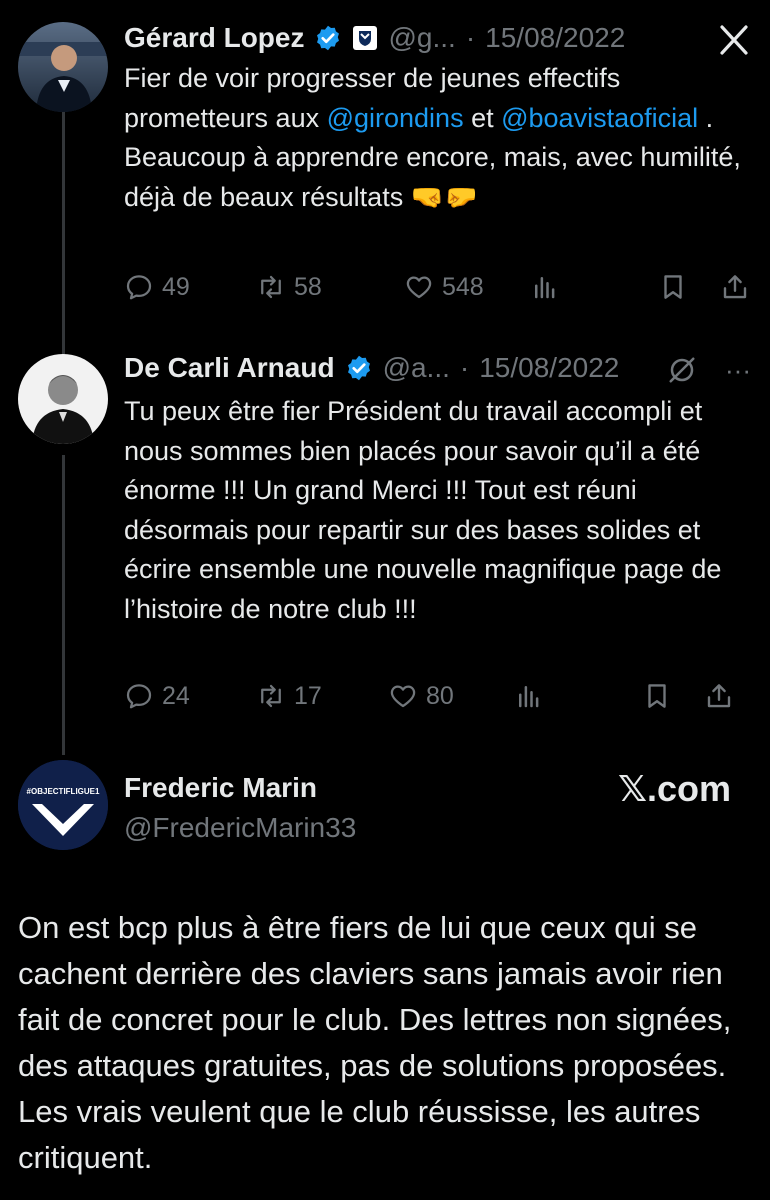  I want to click on like-count: 80, so click(440, 695).